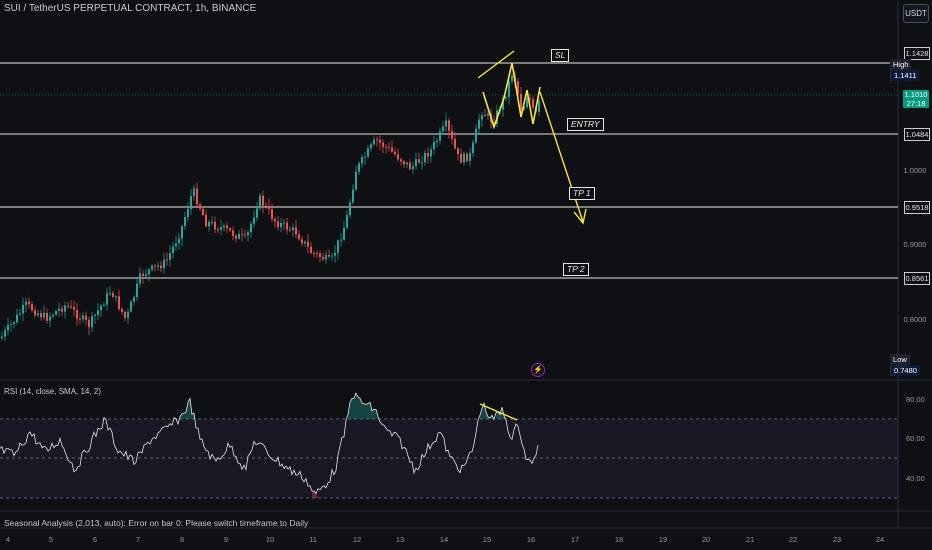 The width and height of the screenshot is (932, 550). I want to click on high-value: 1.1411, so click(905, 75).